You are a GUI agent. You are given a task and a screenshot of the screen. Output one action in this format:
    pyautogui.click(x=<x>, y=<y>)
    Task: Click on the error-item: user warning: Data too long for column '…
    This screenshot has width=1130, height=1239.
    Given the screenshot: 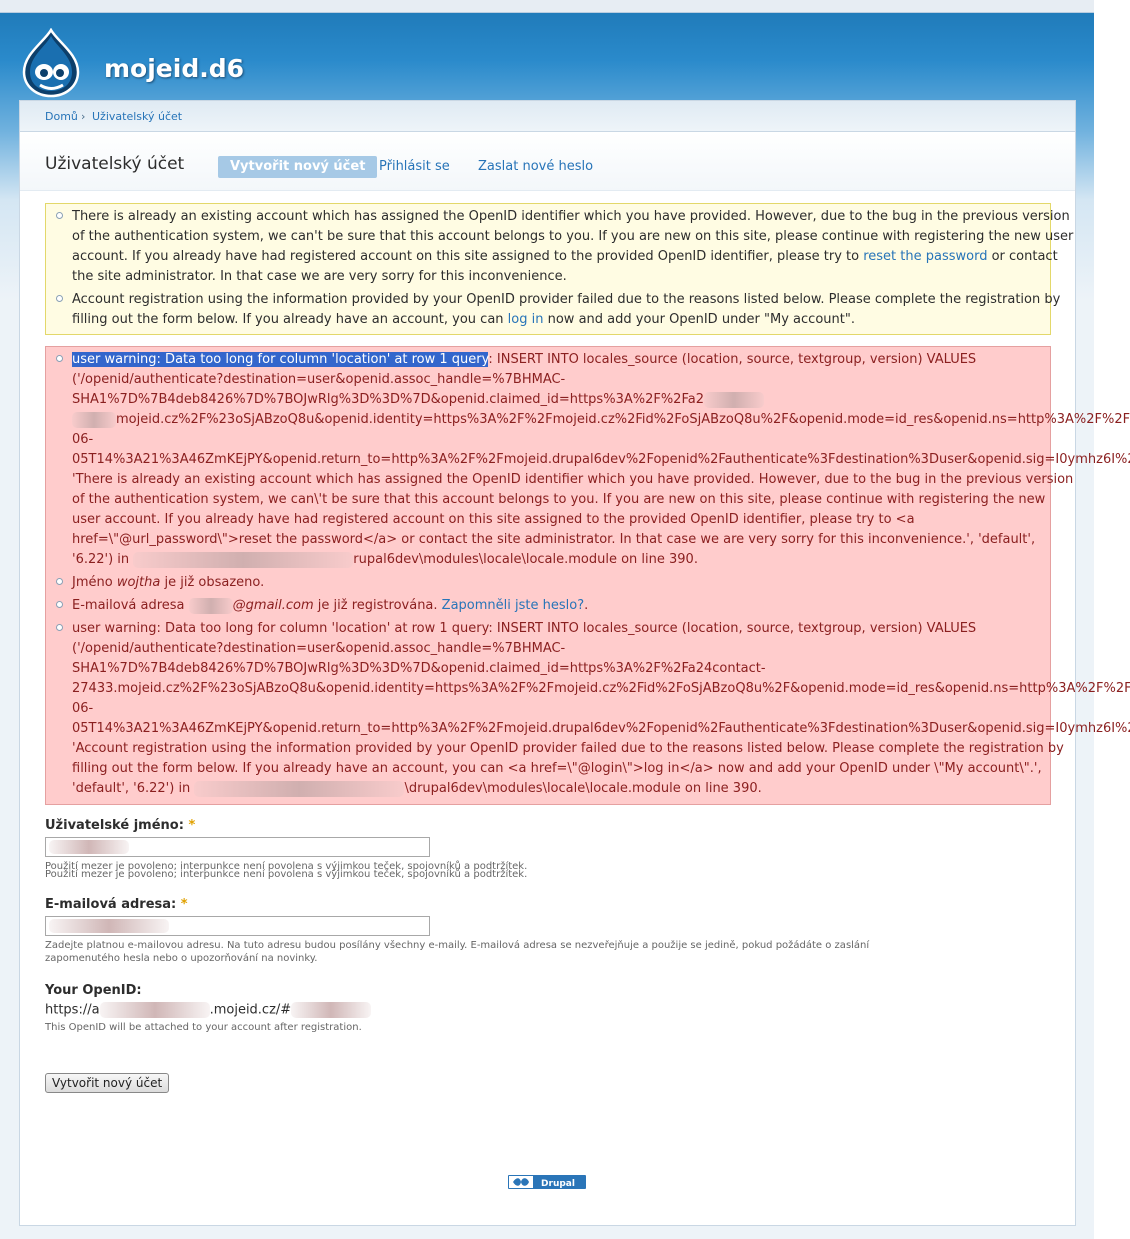 What is the action you would take?
    pyautogui.click(x=601, y=709)
    